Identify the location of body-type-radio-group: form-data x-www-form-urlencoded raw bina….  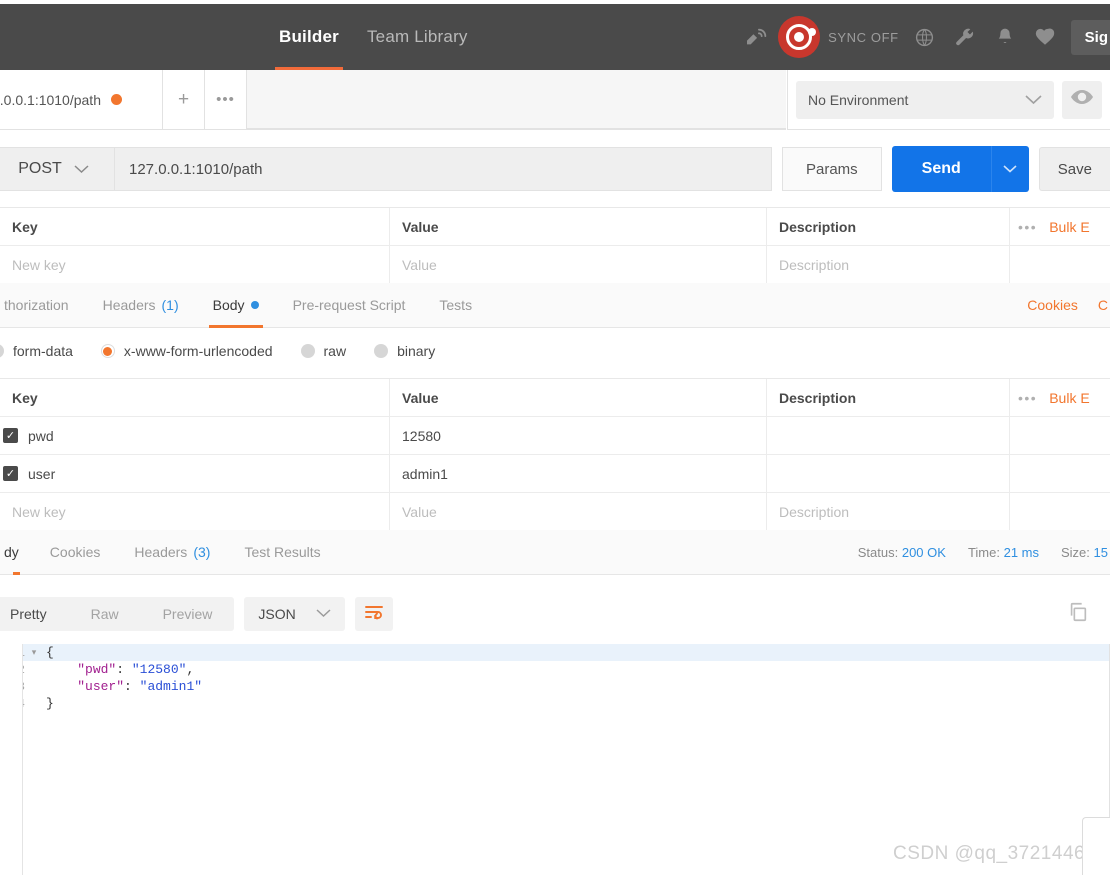
(555, 351).